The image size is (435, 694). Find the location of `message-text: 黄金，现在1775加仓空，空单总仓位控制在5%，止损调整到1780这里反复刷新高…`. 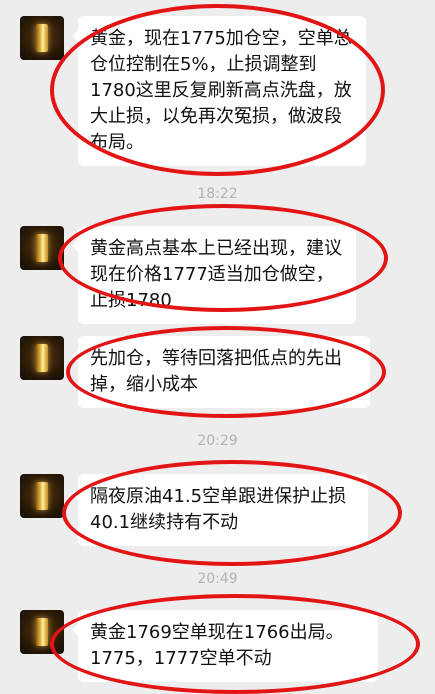

message-text: 黄金，现在1775加仓空，空单总仓位控制在5%，止损调整到1780这里反复刷新高… is located at coordinates (221, 90).